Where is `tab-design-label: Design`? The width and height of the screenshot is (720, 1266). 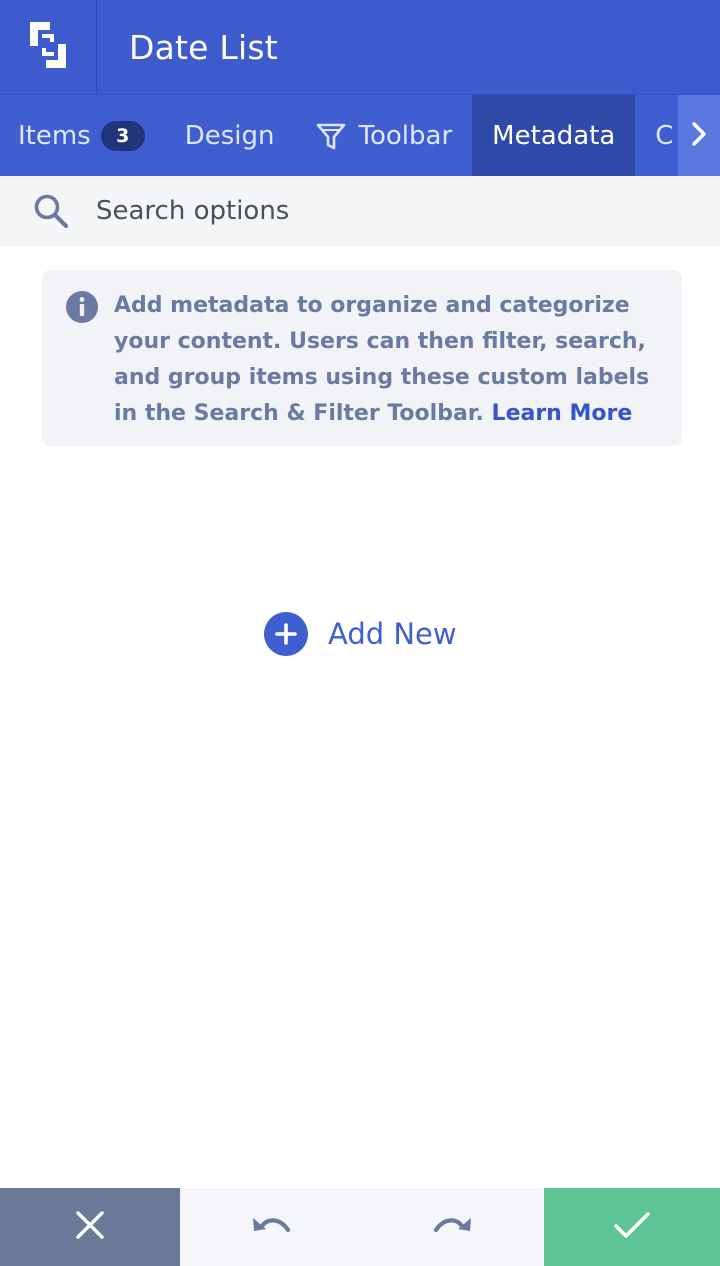 tab-design-label: Design is located at coordinates (229, 135).